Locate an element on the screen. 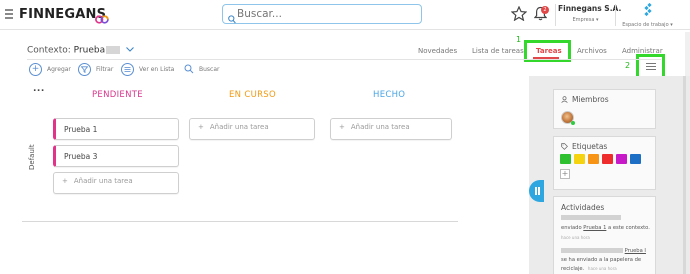 This screenshot has height=274, width=690. activity-text: se ha enviado a la papelera de is located at coordinates (601, 260).